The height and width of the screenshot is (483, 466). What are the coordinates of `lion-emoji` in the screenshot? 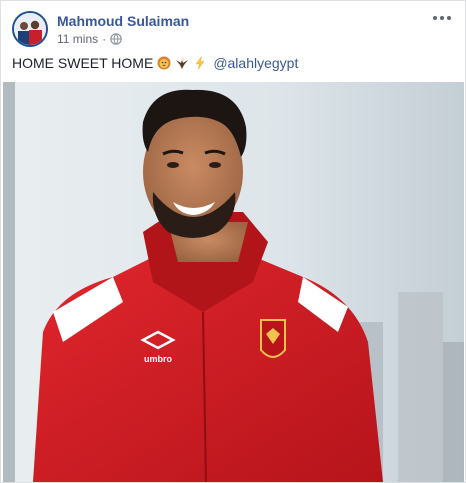 It's located at (164, 63).